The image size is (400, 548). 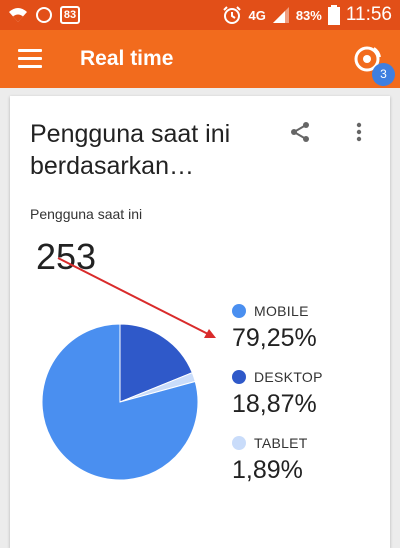 What do you see at coordinates (127, 58) in the screenshot?
I see `page-title: Real time` at bounding box center [127, 58].